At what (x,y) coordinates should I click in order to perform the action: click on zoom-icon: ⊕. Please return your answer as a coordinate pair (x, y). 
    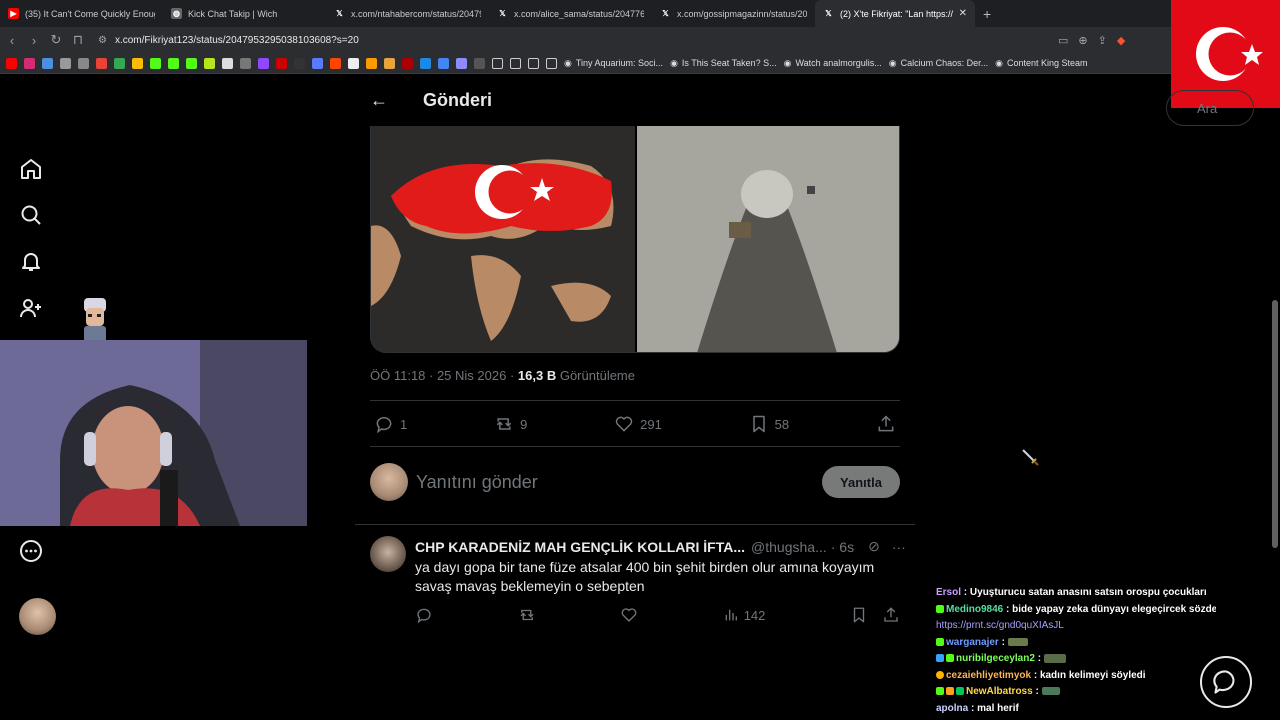
    Looking at the image, I should click on (1082, 40).